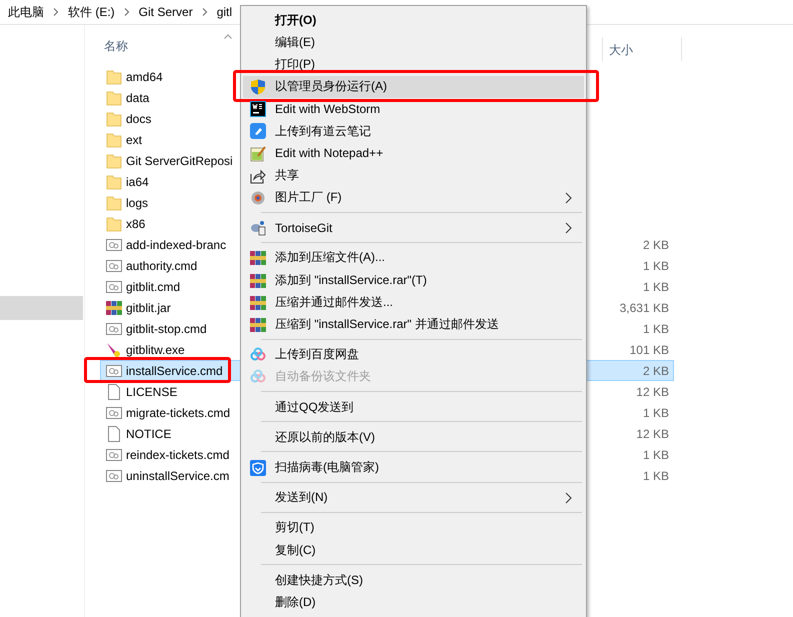 This screenshot has height=617, width=793. Describe the element at coordinates (139, 119) in the screenshot. I see `file-name: docs` at that location.